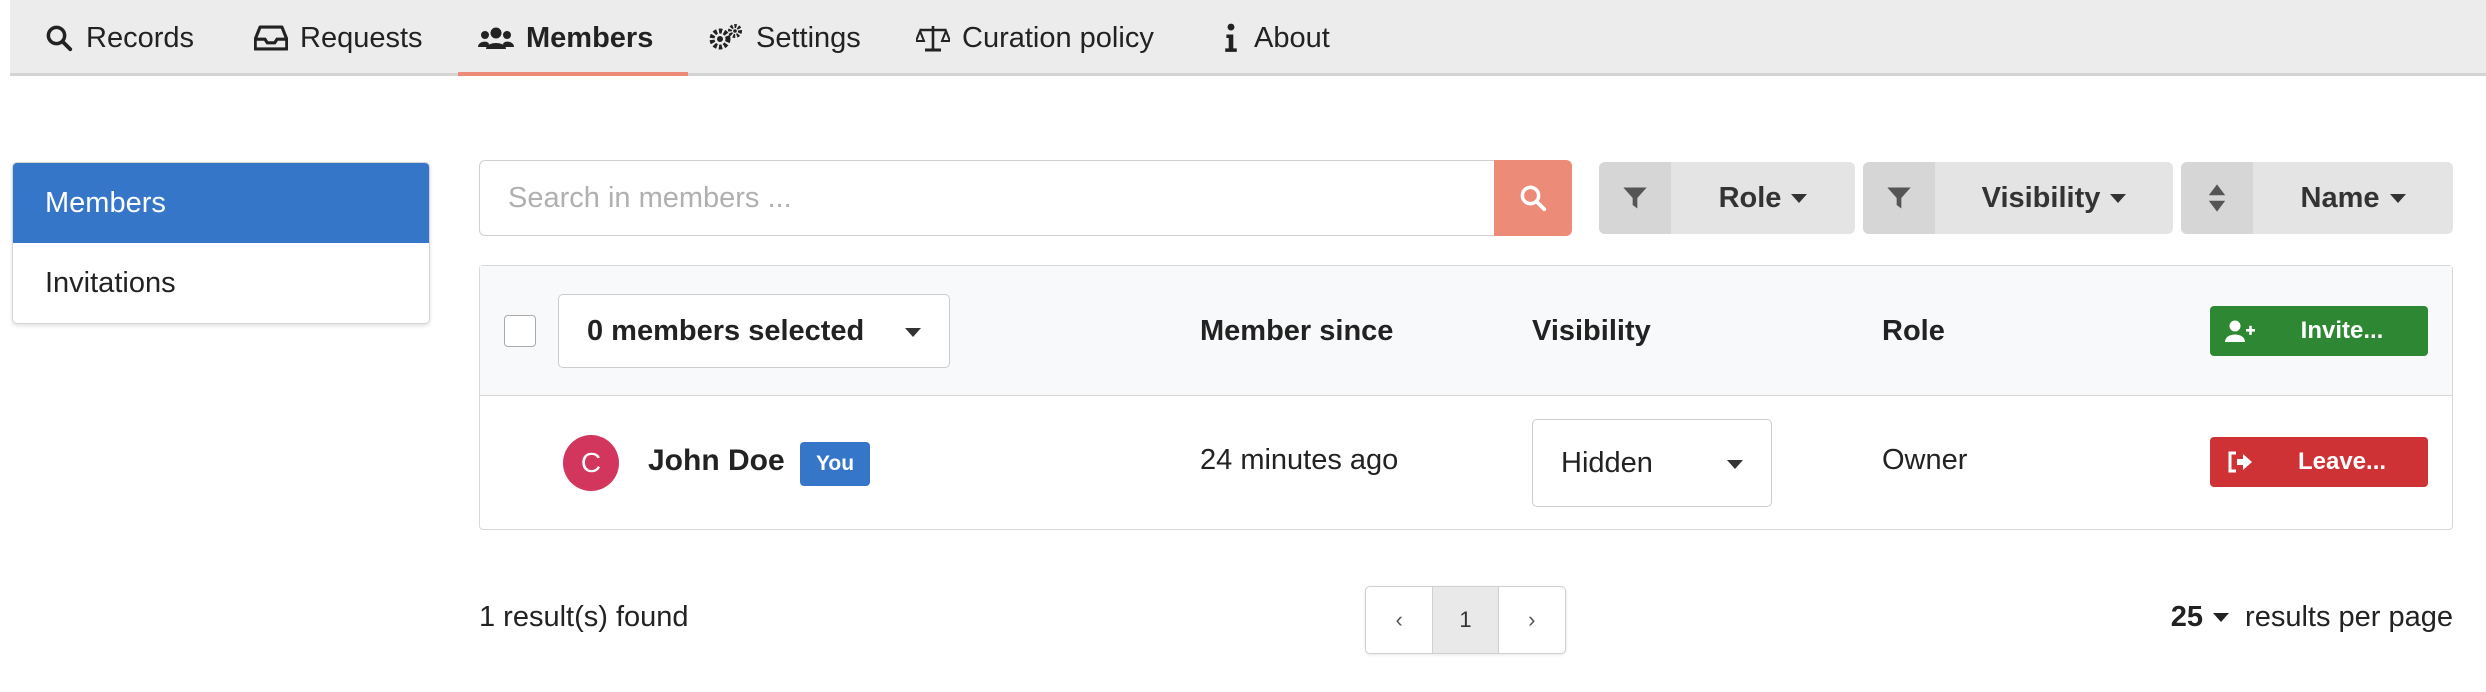 This screenshot has height=692, width=2486. I want to click on visibility-filter-dropdown: Visibility, so click(2018, 198).